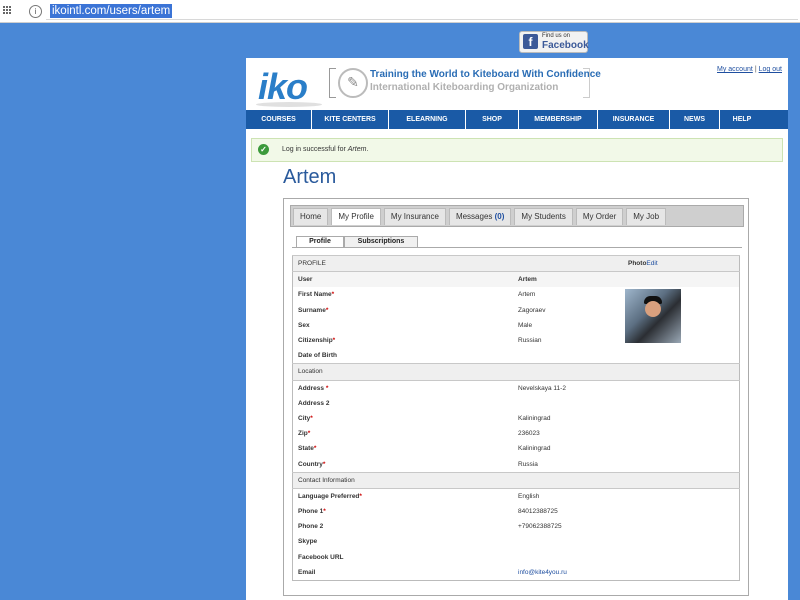 The image size is (800, 600). What do you see at coordinates (516, 448) in the screenshot?
I see `table-row: State* Kaliningrad` at bounding box center [516, 448].